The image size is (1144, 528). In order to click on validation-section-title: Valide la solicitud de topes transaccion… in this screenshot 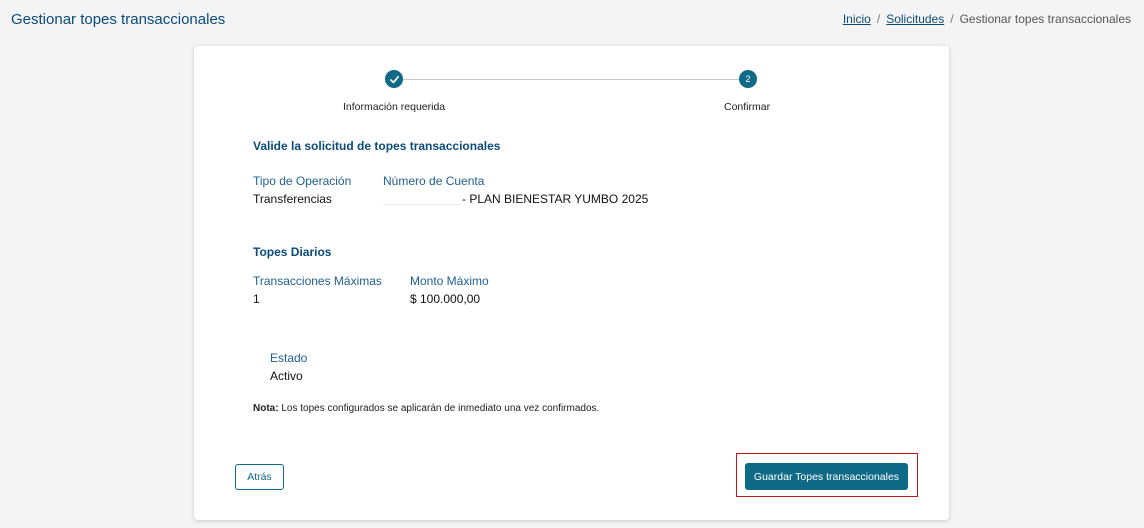, I will do `click(377, 146)`.